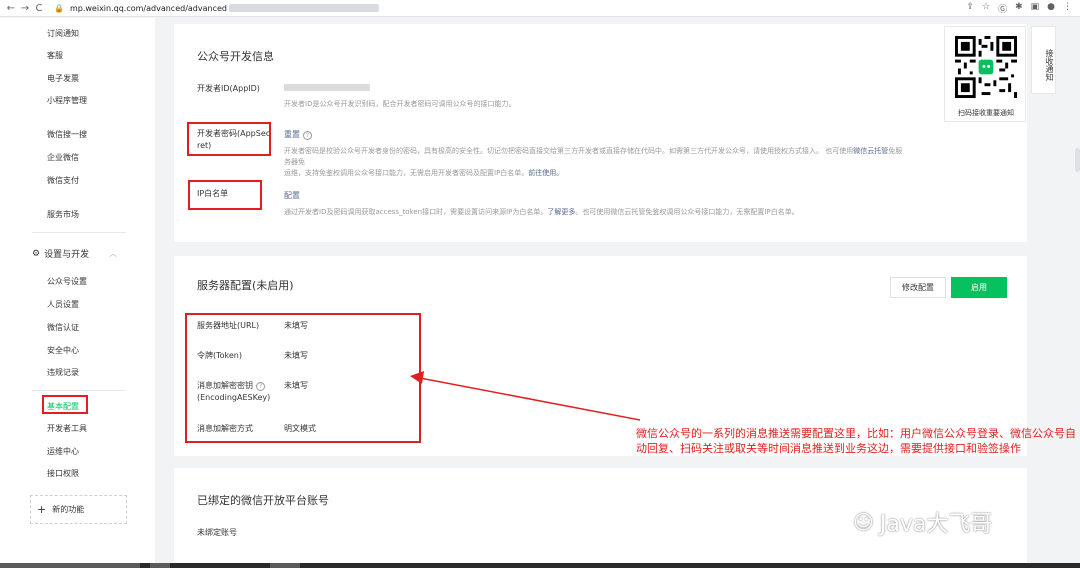 The image size is (1080, 568). I want to click on reset-secret-link: 重置, so click(292, 134).